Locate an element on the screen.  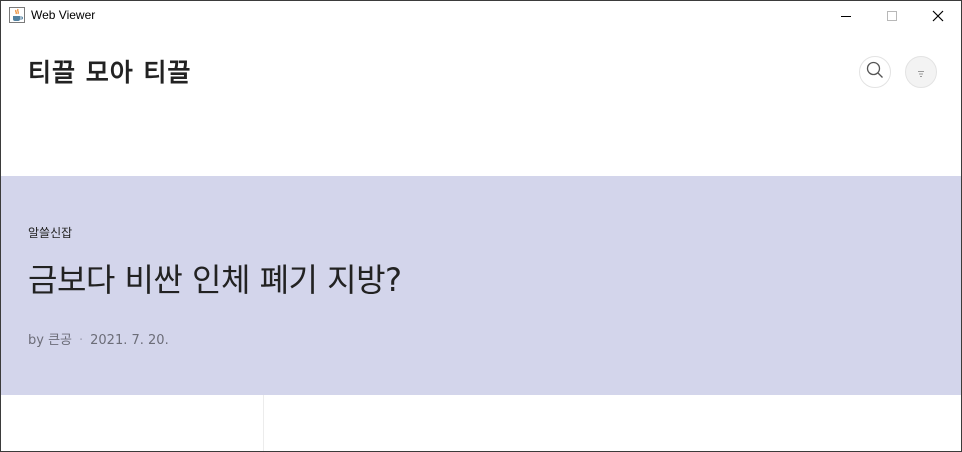
menu-icon is located at coordinates (921, 72).